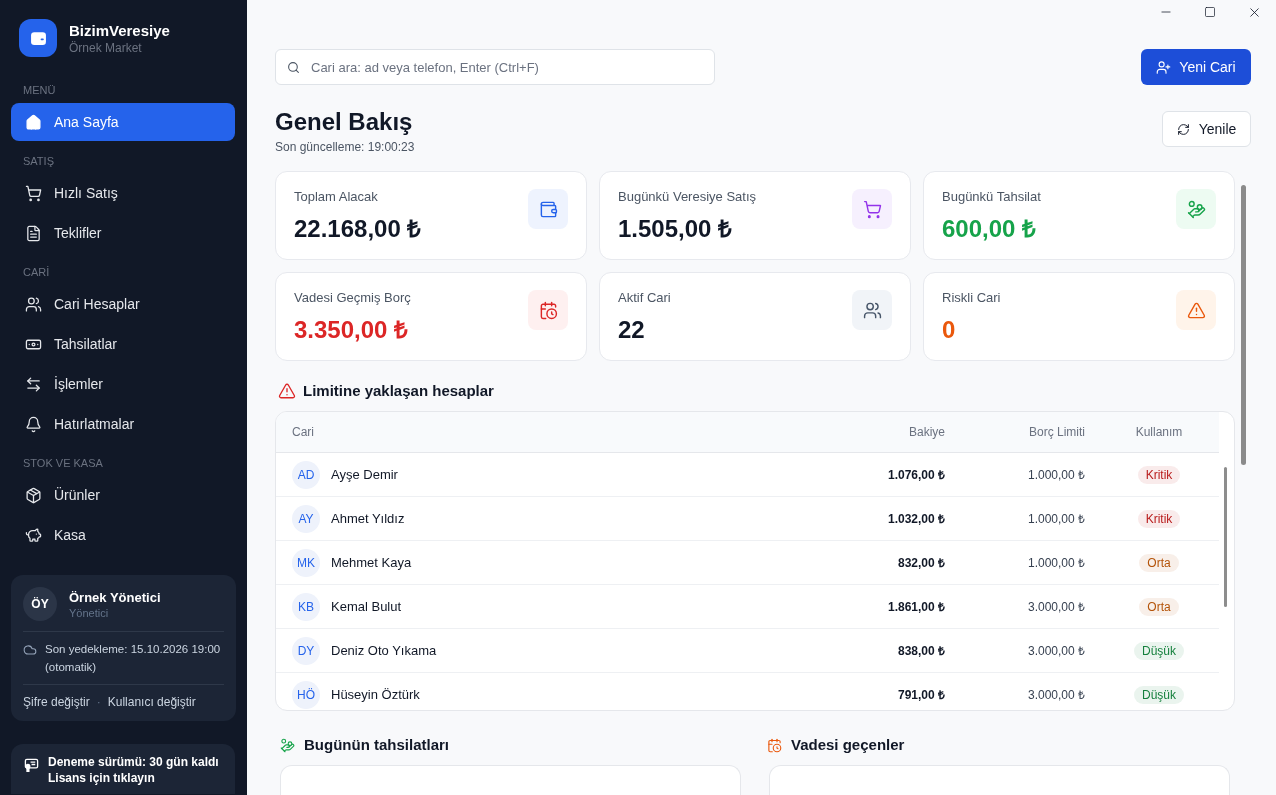 The image size is (1276, 795). Describe the element at coordinates (123, 424) in the screenshot. I see `nav-item: Hatırlatmalar` at that location.